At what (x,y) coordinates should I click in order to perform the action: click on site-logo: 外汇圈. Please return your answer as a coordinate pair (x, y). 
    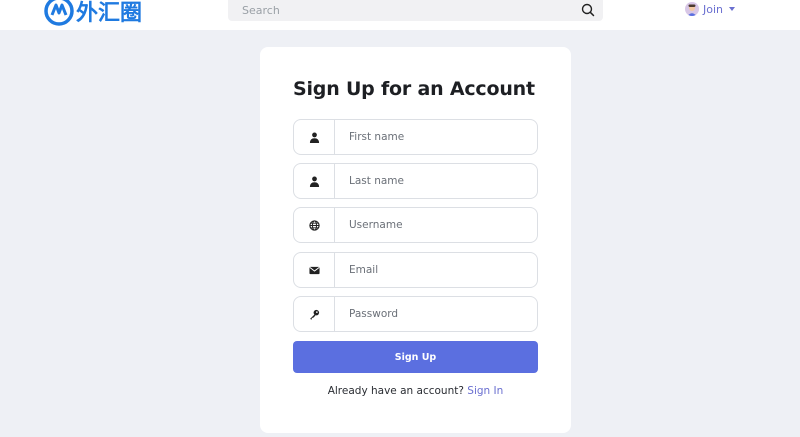
    Looking at the image, I should click on (93, 13).